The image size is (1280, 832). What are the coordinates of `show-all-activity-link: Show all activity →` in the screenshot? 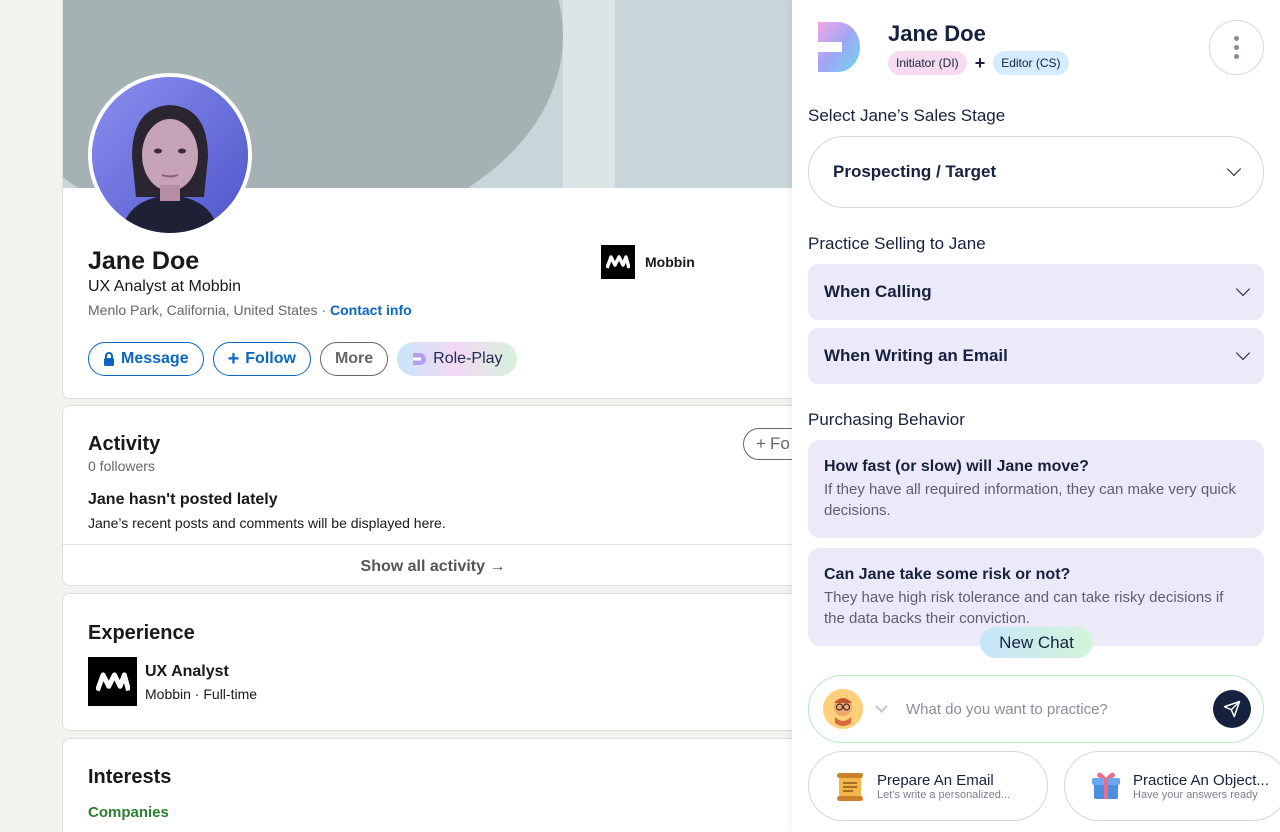 It's located at (432, 567).